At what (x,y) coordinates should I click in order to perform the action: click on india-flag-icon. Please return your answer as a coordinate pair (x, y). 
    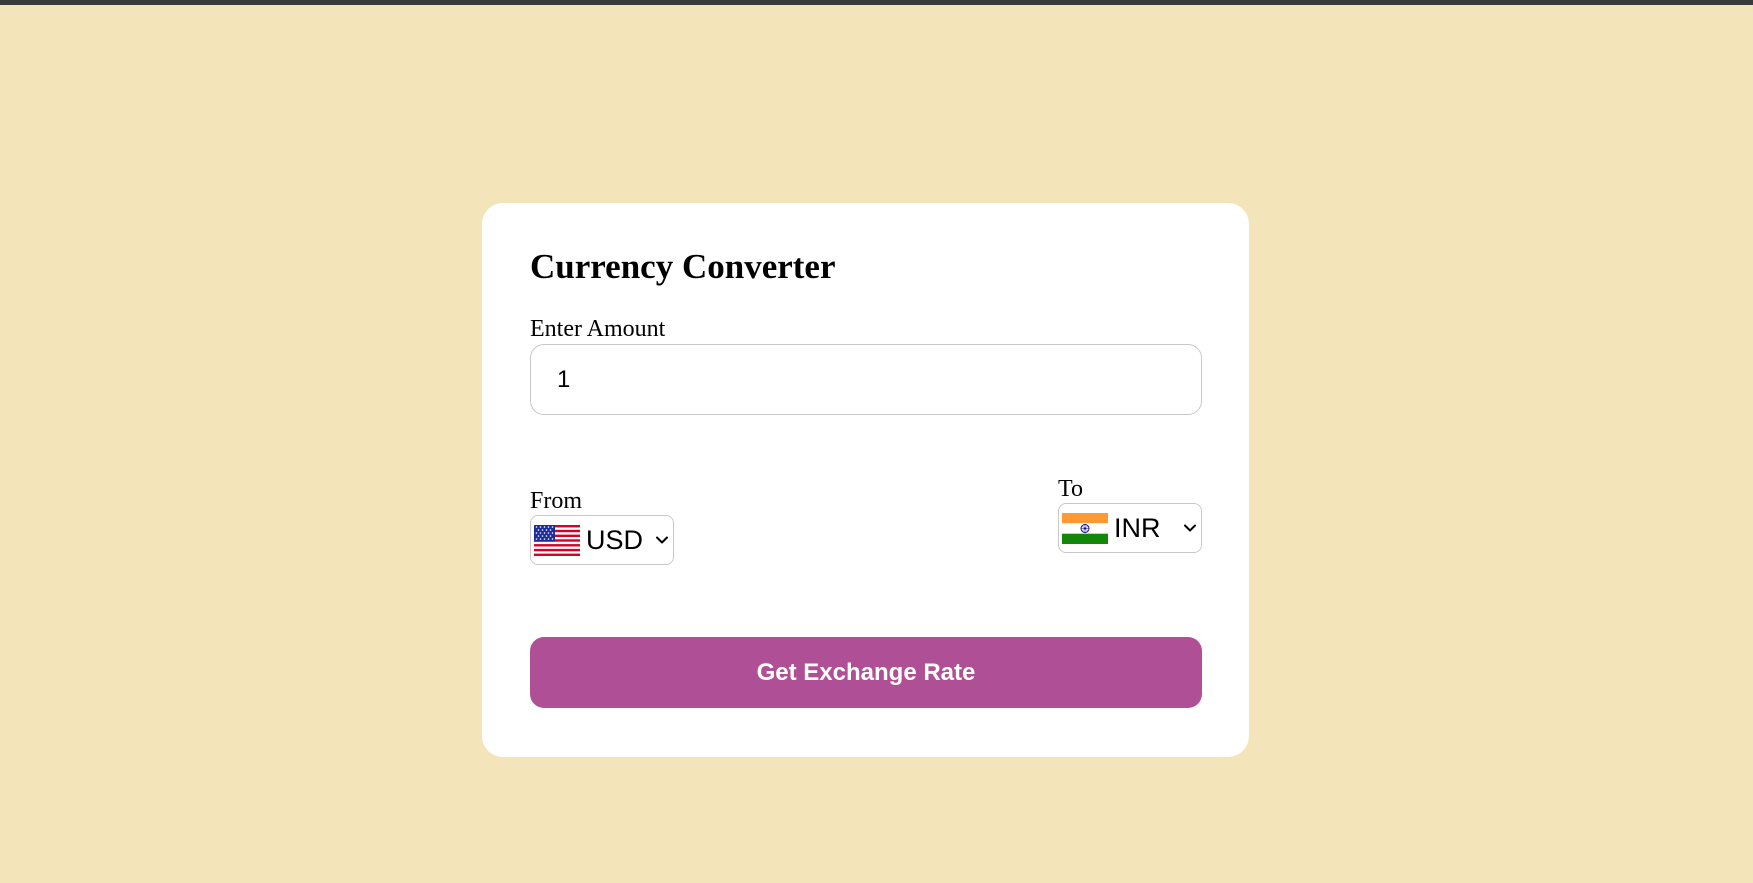
    Looking at the image, I should click on (1085, 528).